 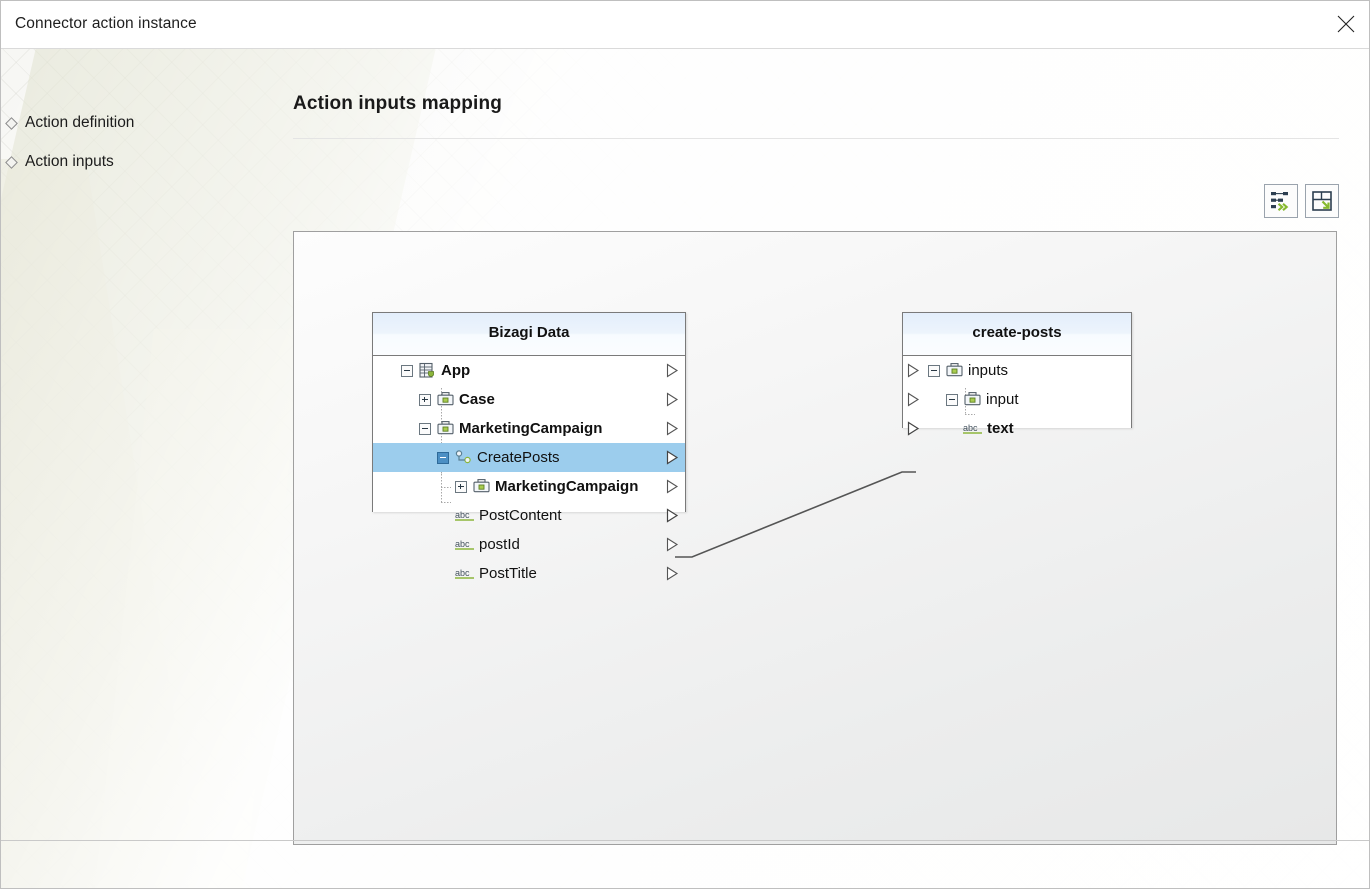 I want to click on target-panel-header: create-posts, so click(x=1017, y=334).